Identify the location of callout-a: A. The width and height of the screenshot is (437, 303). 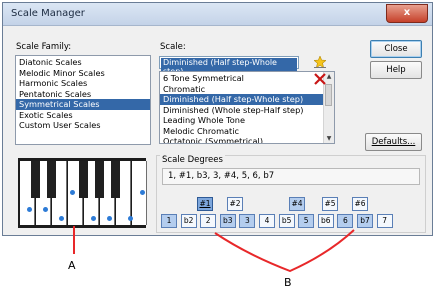
(72, 265).